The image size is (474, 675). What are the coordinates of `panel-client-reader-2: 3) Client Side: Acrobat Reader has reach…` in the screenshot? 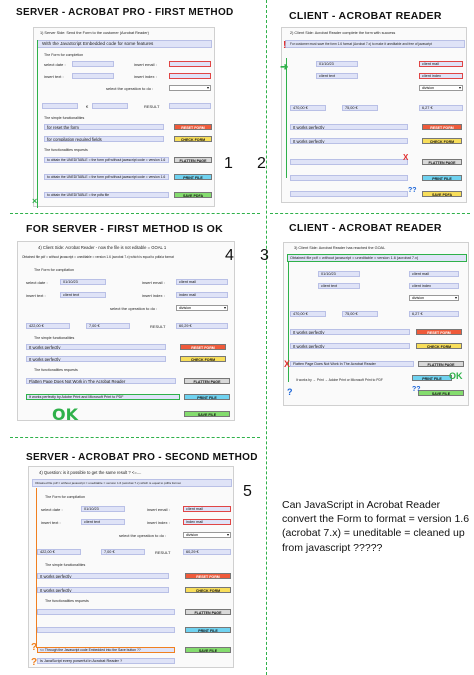 It's located at (376, 324).